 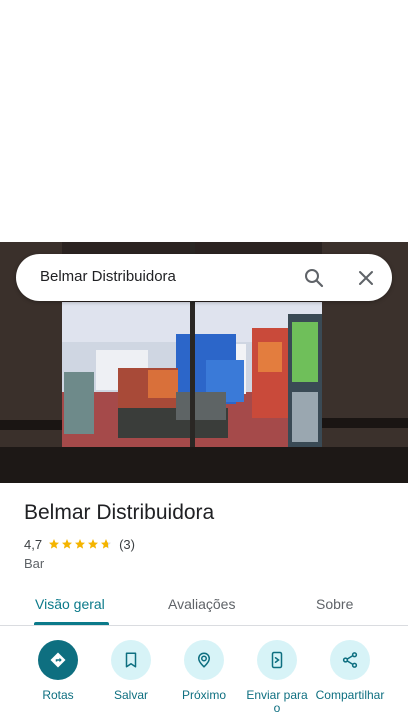 What do you see at coordinates (108, 276) in the screenshot?
I see `search-query: Belmar Distribuidora` at bounding box center [108, 276].